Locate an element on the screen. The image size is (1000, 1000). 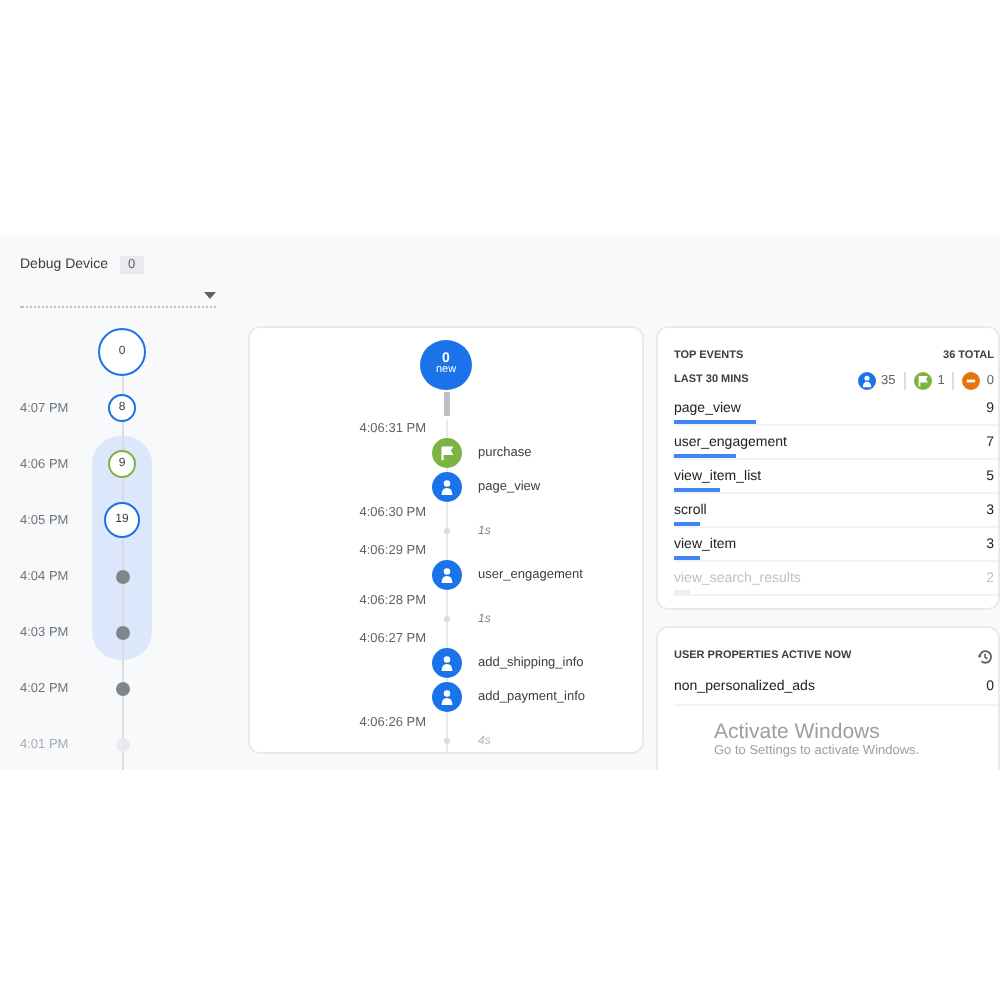
scroll-handle is located at coordinates (446, 404).